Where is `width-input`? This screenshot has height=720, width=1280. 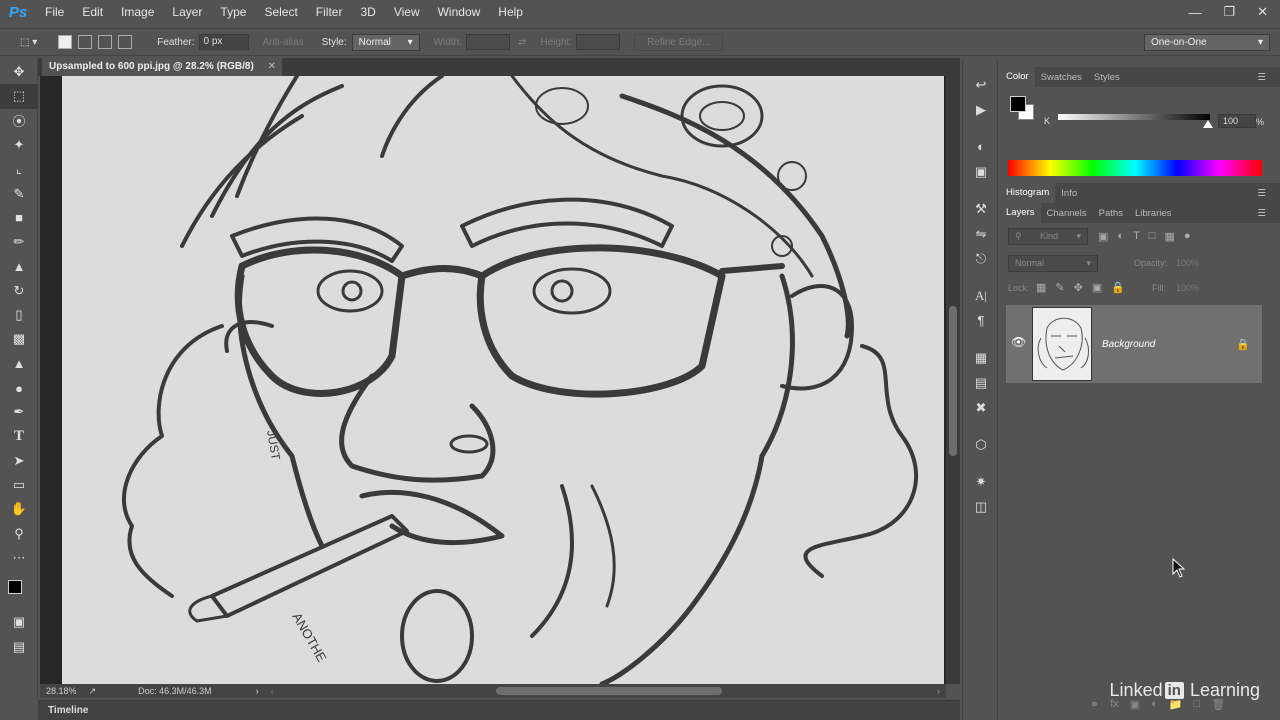 width-input is located at coordinates (488, 42).